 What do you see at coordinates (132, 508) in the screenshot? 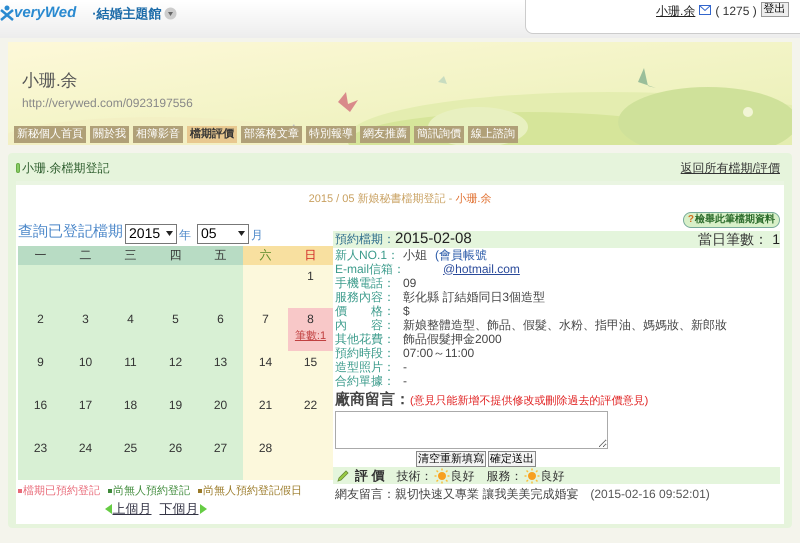
I see `prev-month-link: 上個月` at bounding box center [132, 508].